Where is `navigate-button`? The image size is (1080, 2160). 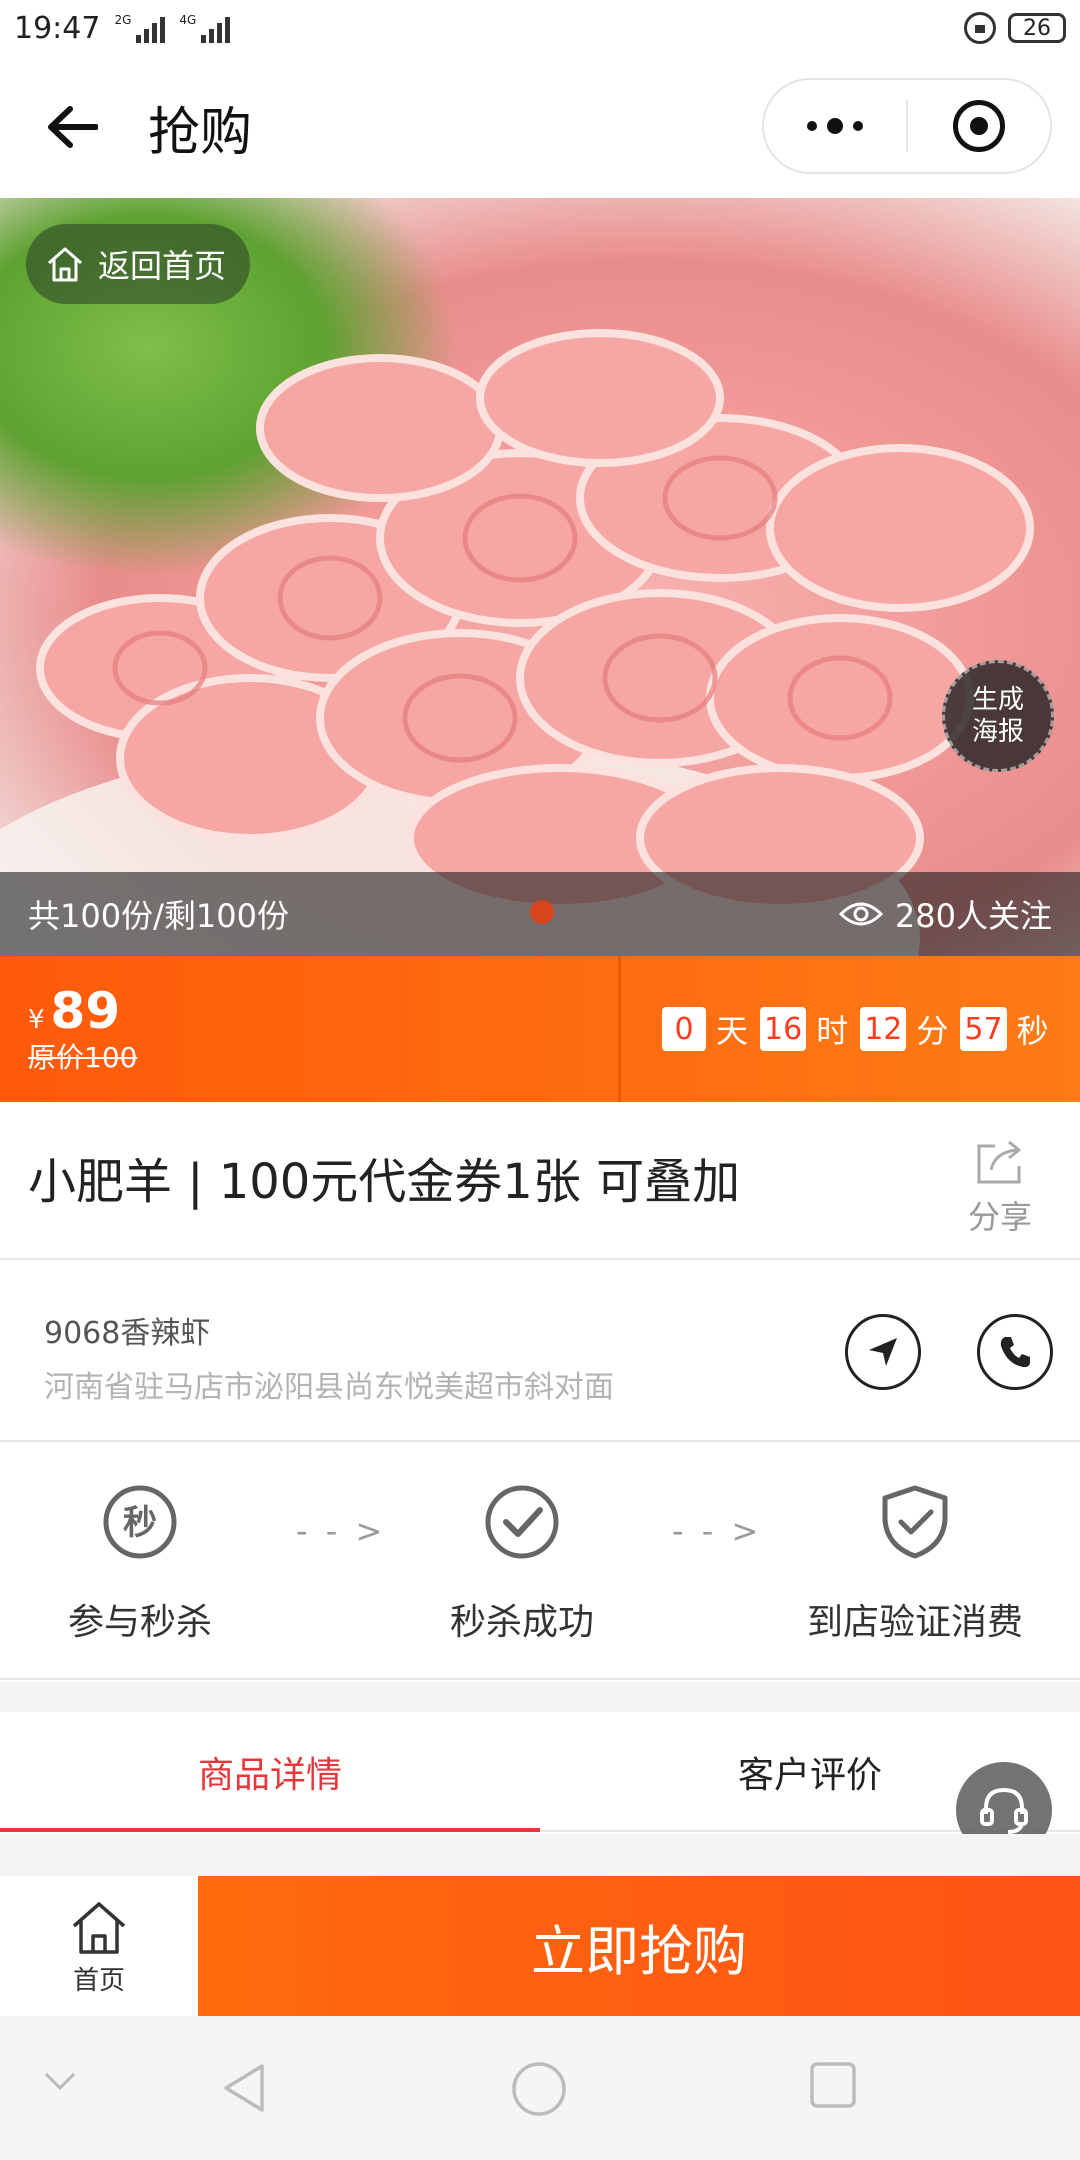
navigate-button is located at coordinates (883, 1352).